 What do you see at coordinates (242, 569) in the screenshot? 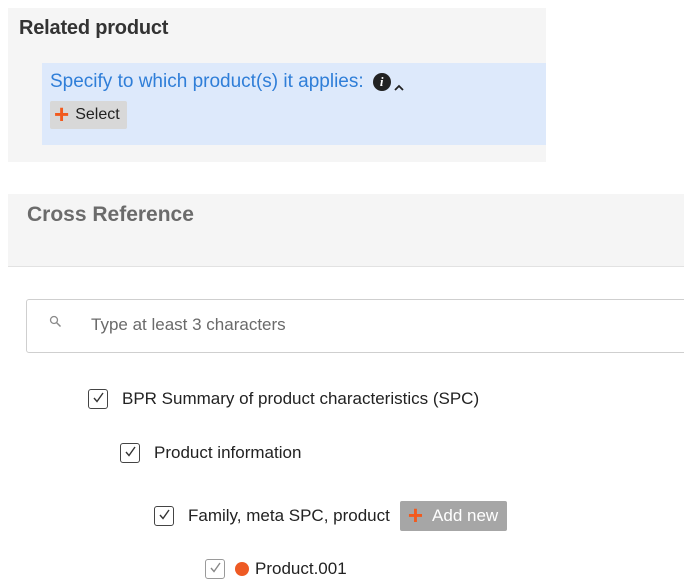
I see `status-dot-icon` at bounding box center [242, 569].